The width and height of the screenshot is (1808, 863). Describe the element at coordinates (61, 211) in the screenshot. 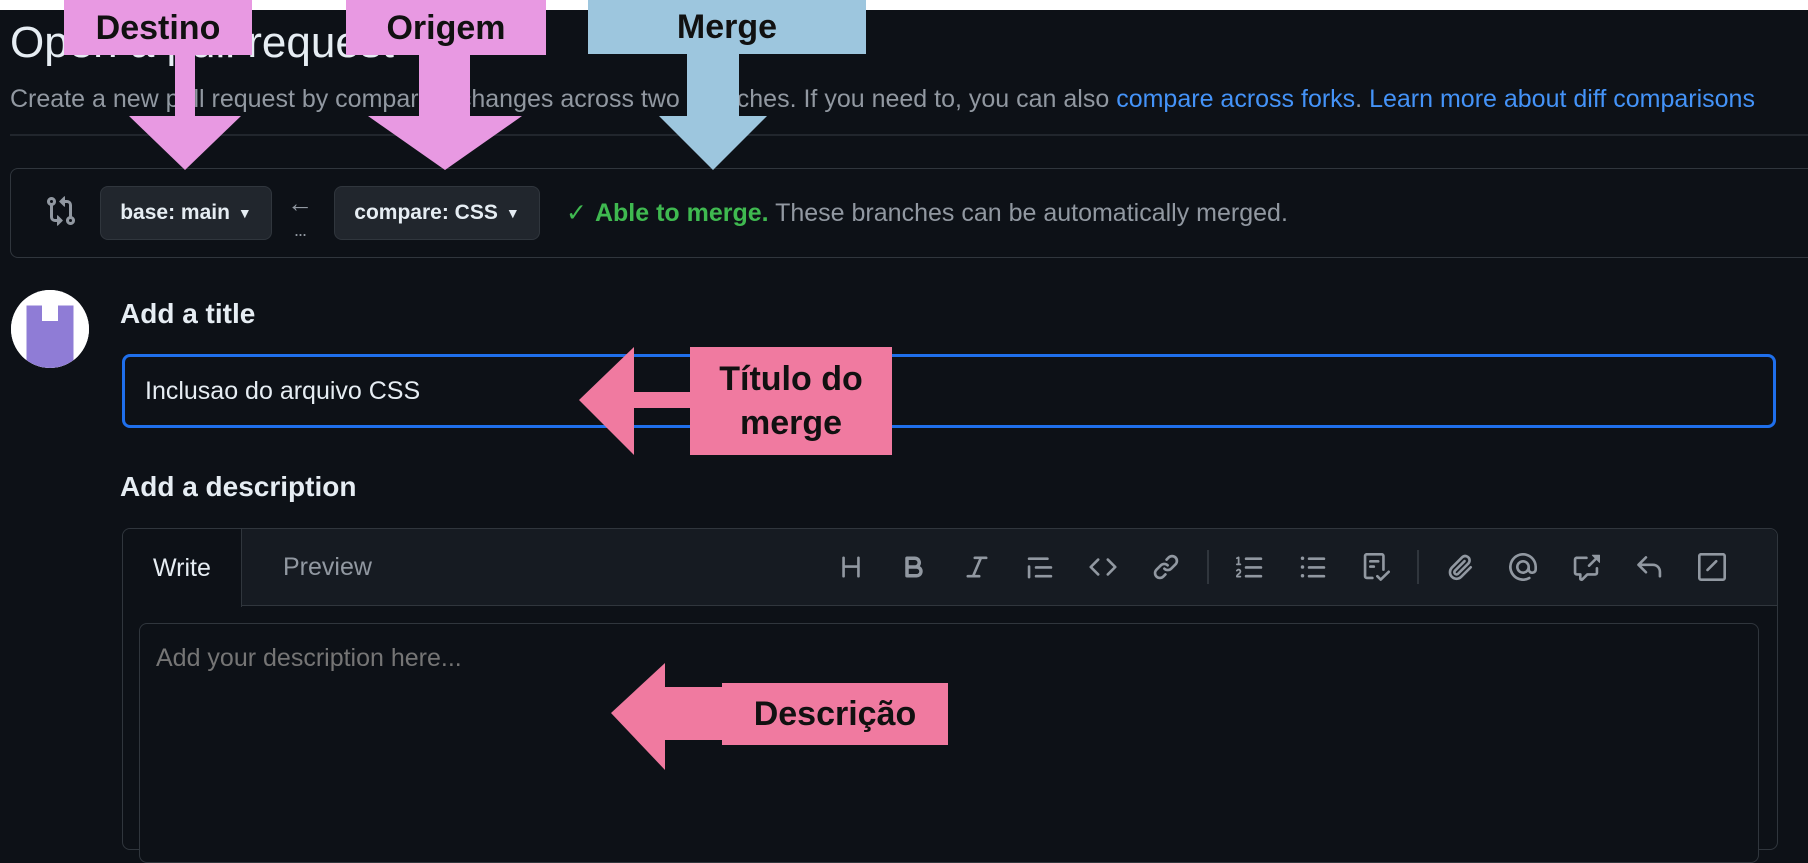

I see `git-compare-icon` at that location.